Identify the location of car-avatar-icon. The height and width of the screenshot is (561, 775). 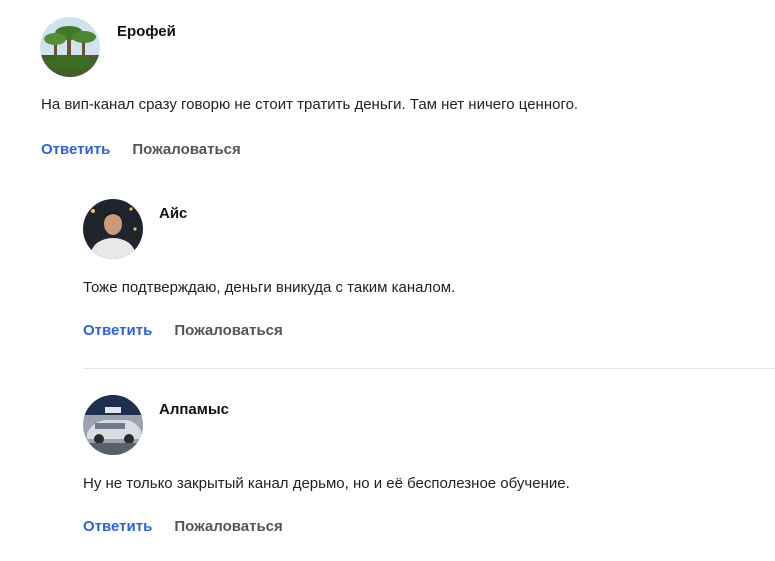
(113, 425).